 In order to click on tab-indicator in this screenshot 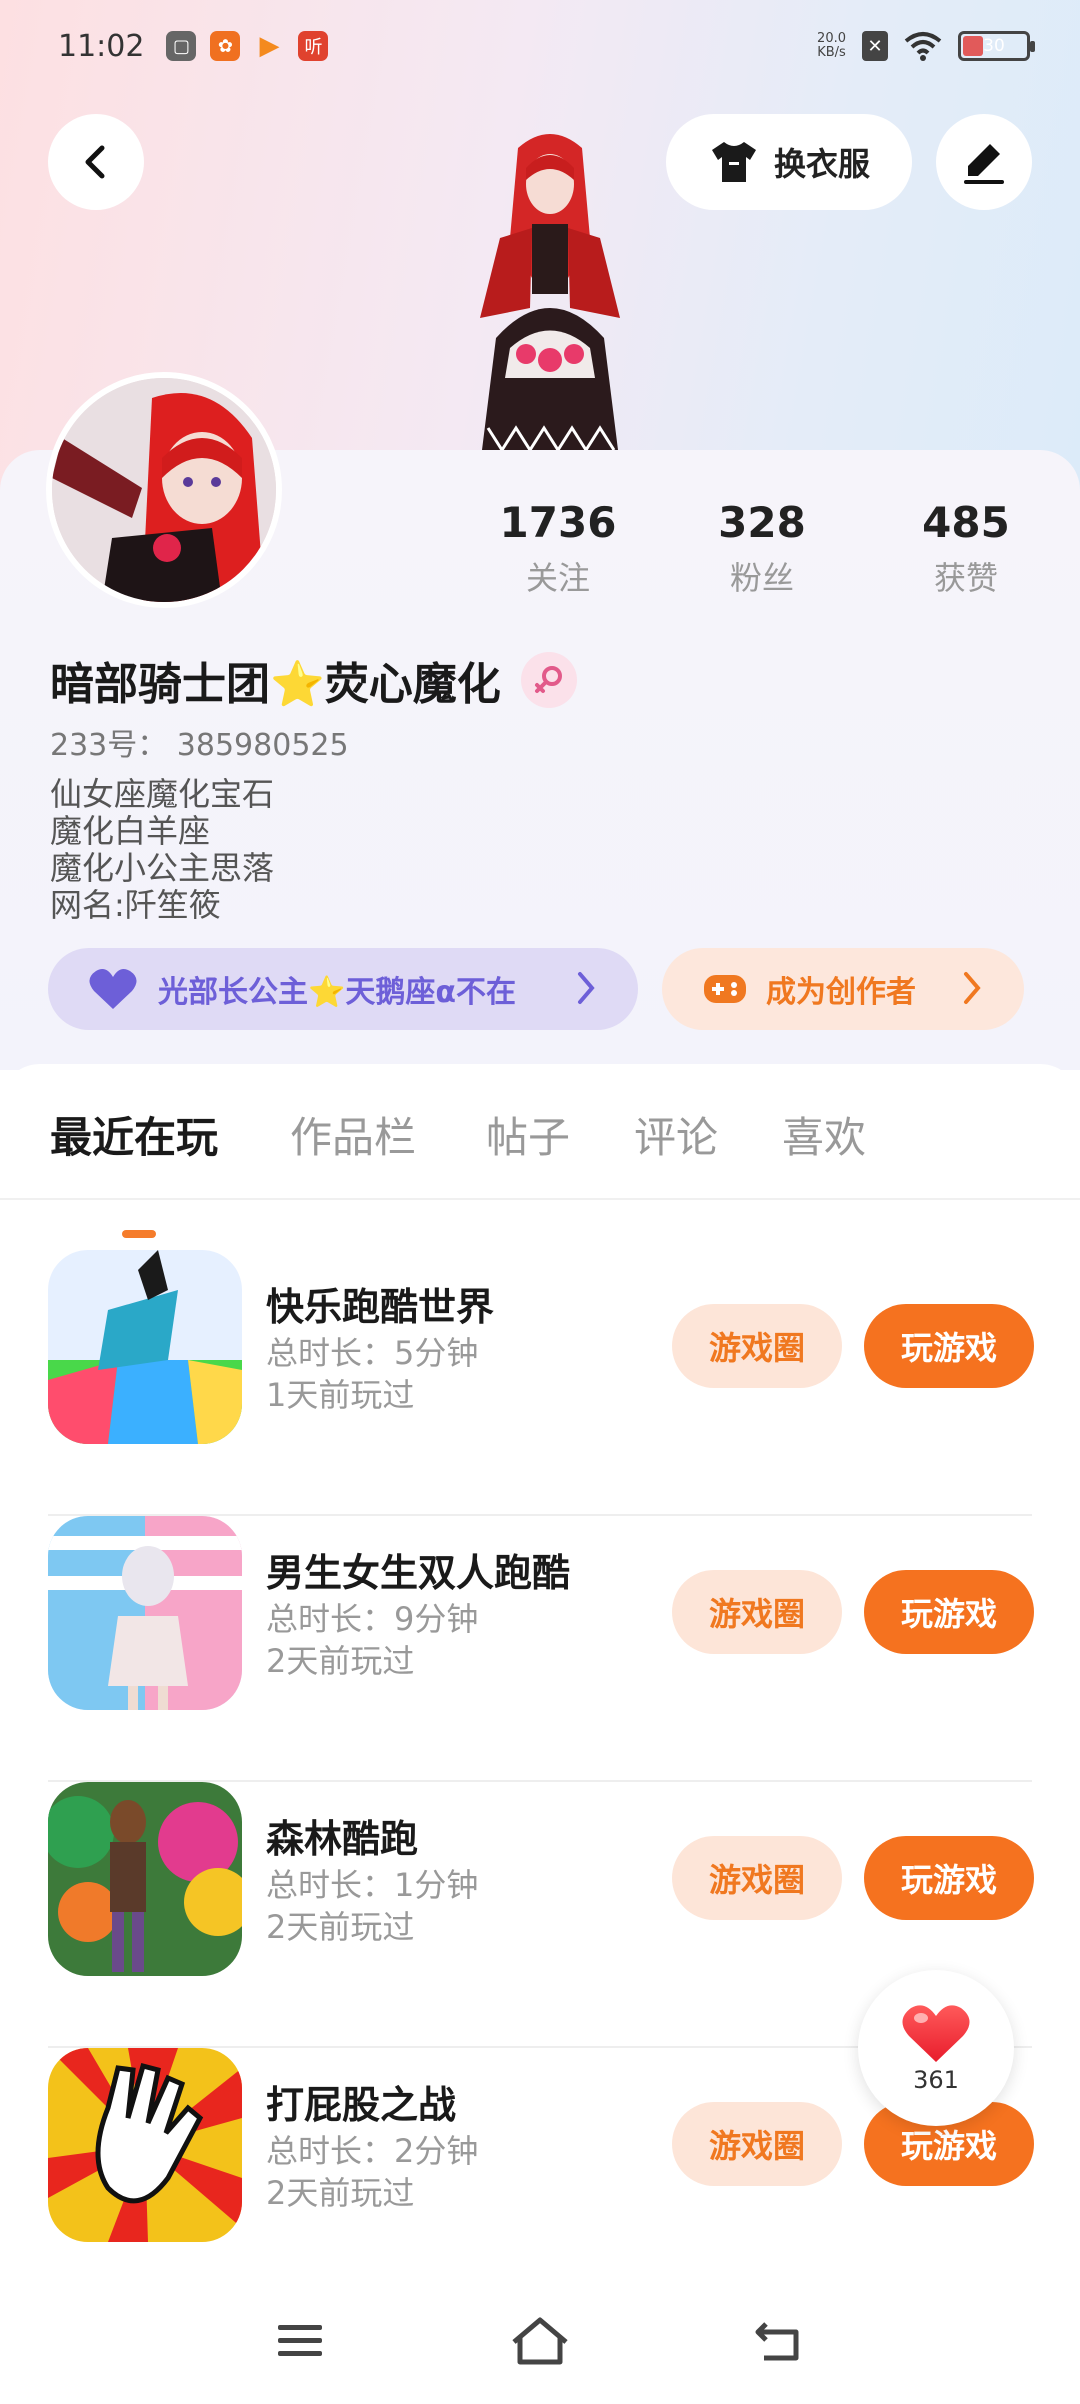, I will do `click(139, 1234)`.